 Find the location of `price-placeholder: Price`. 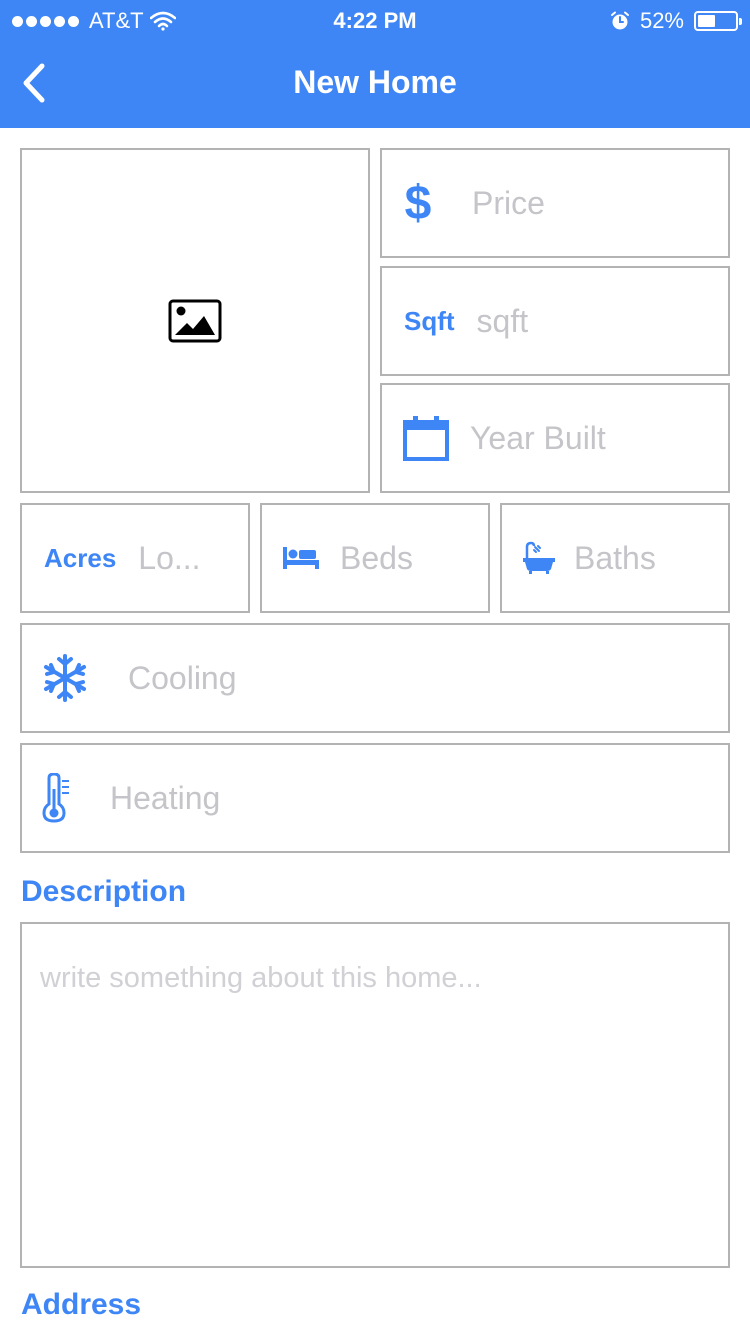

price-placeholder: Price is located at coordinates (508, 202).